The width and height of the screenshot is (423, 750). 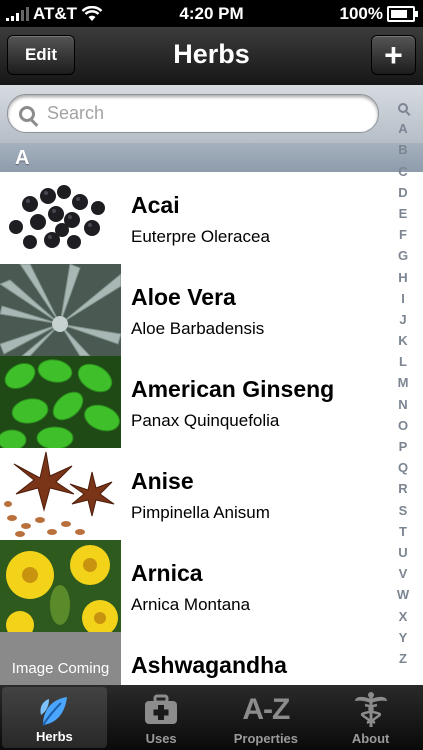 I want to click on tab-about: About, so click(x=370, y=717).